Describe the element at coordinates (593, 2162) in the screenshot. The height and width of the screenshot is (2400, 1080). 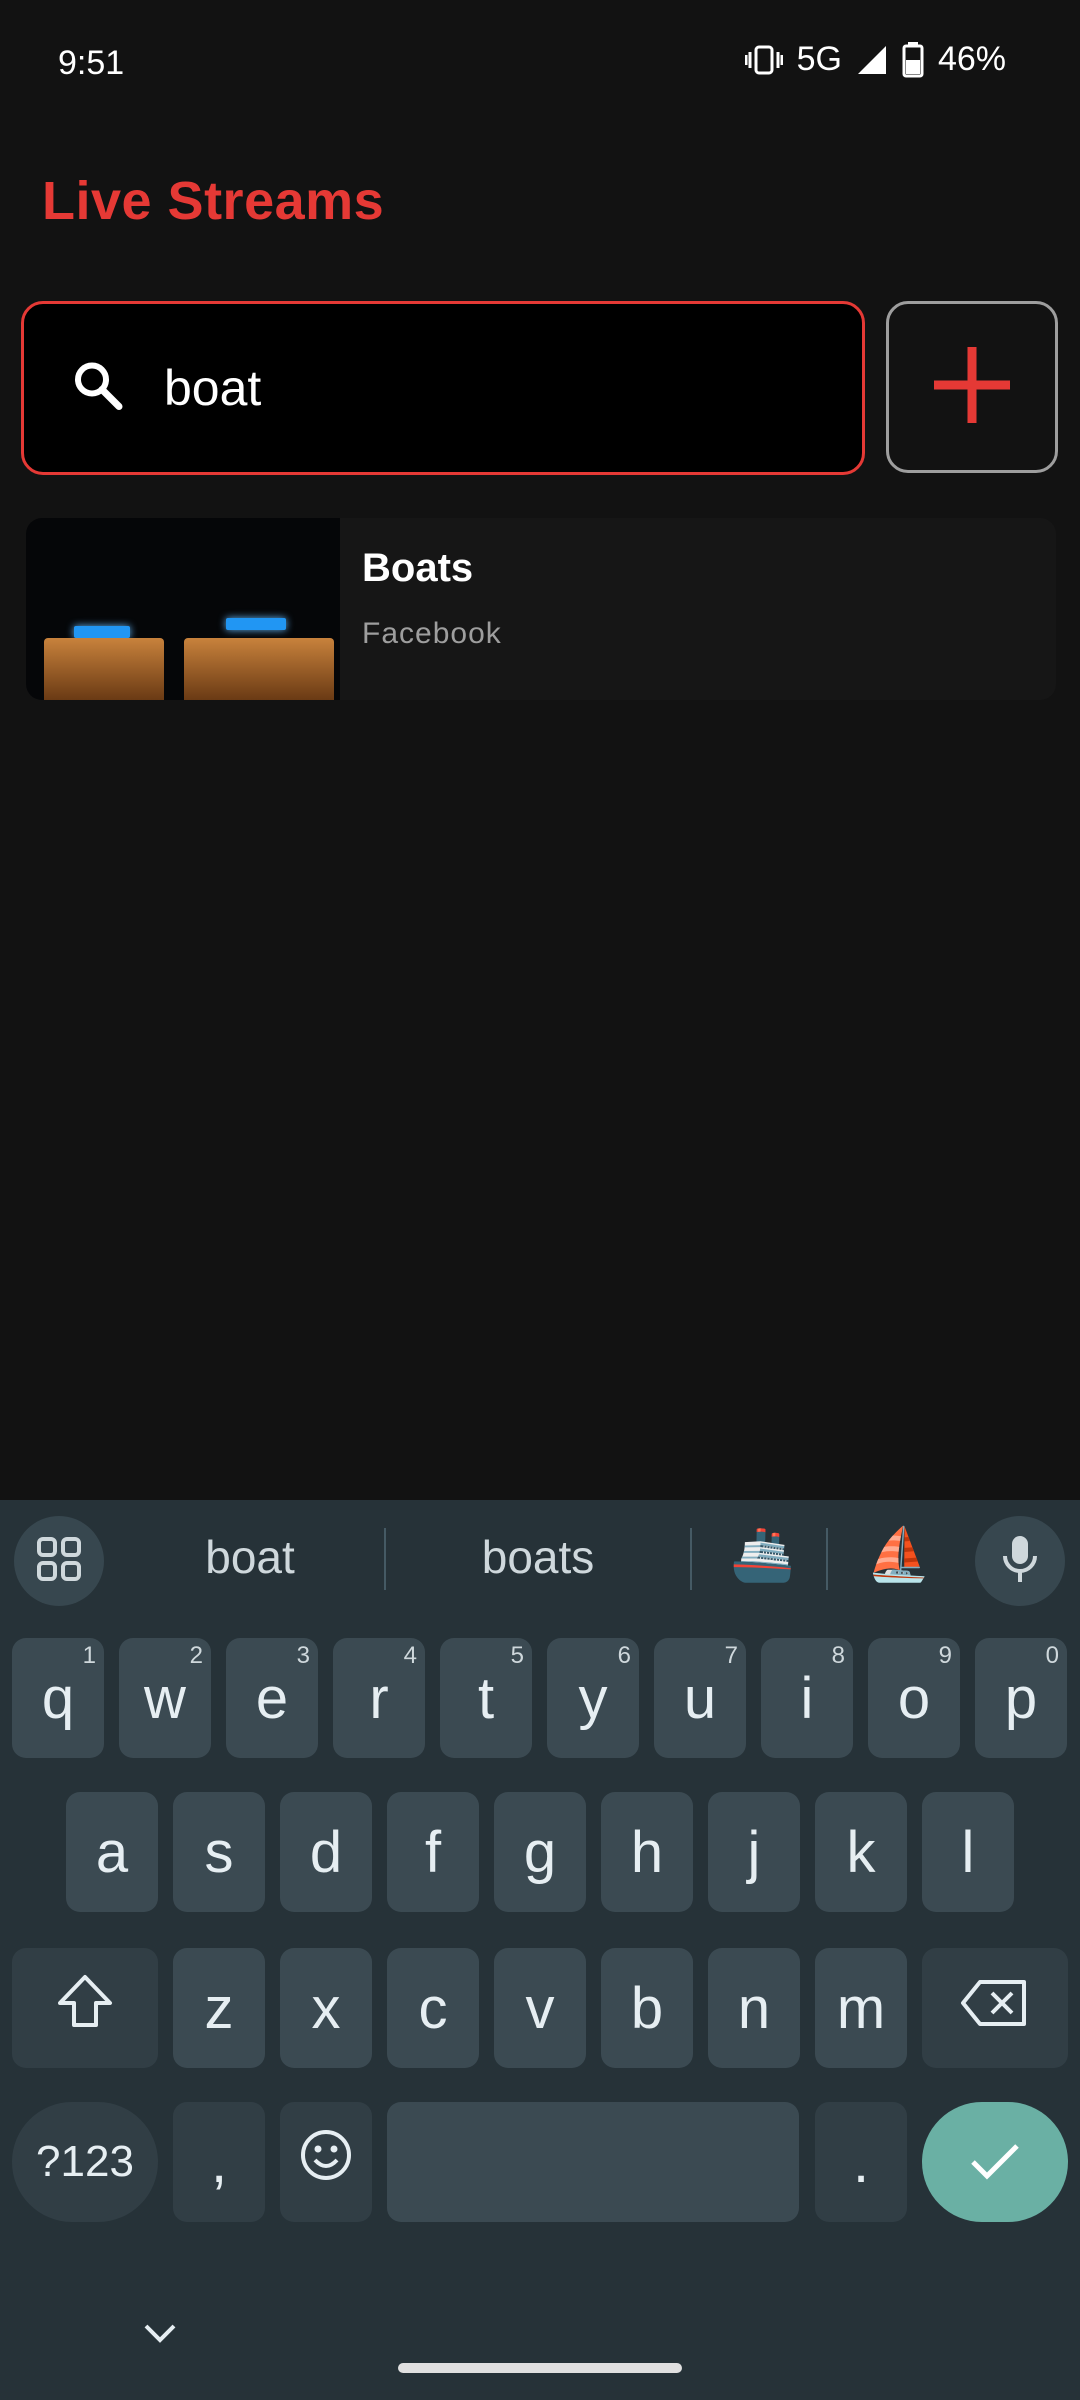
I see `space-key` at that location.